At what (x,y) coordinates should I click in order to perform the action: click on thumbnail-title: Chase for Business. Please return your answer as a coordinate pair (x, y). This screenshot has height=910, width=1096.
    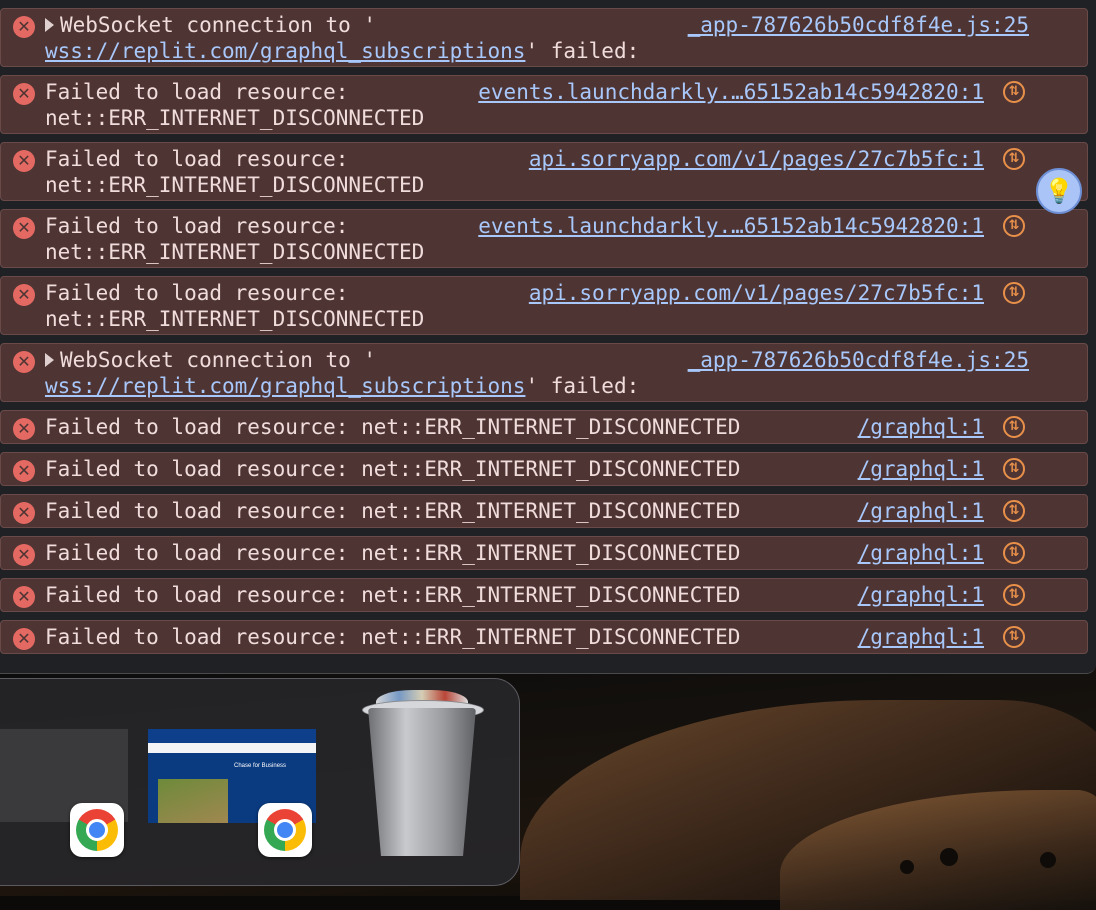
    Looking at the image, I should click on (260, 766).